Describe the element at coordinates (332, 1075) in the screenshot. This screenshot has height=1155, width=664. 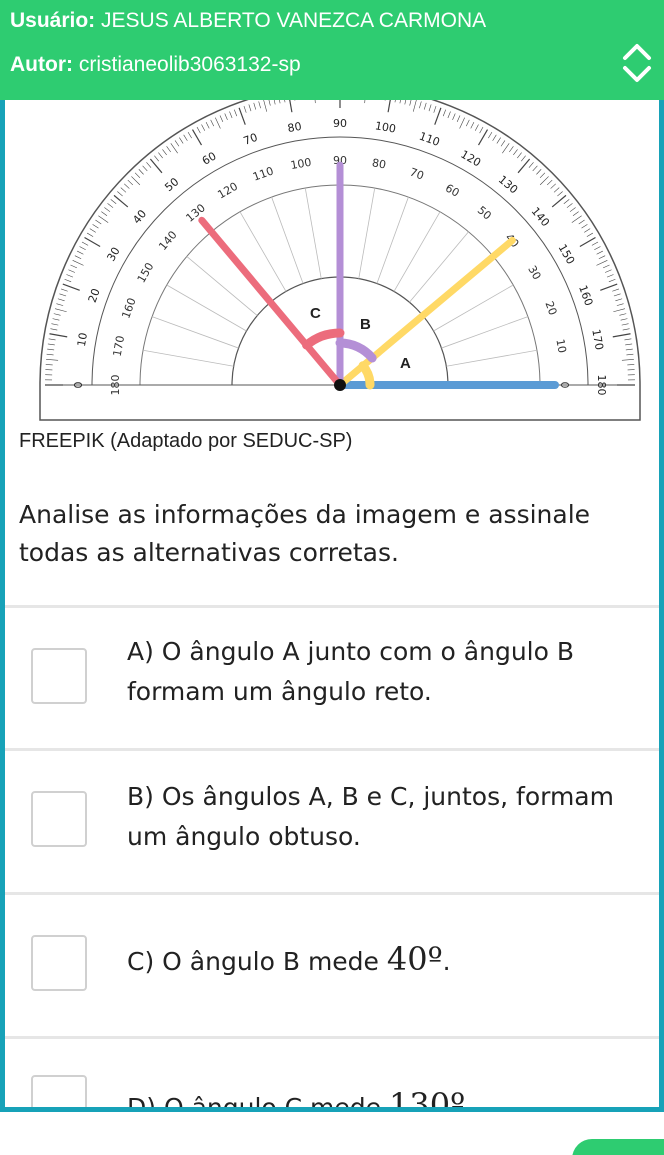
I see `option-d: D) O ângulo C mede 130º` at that location.